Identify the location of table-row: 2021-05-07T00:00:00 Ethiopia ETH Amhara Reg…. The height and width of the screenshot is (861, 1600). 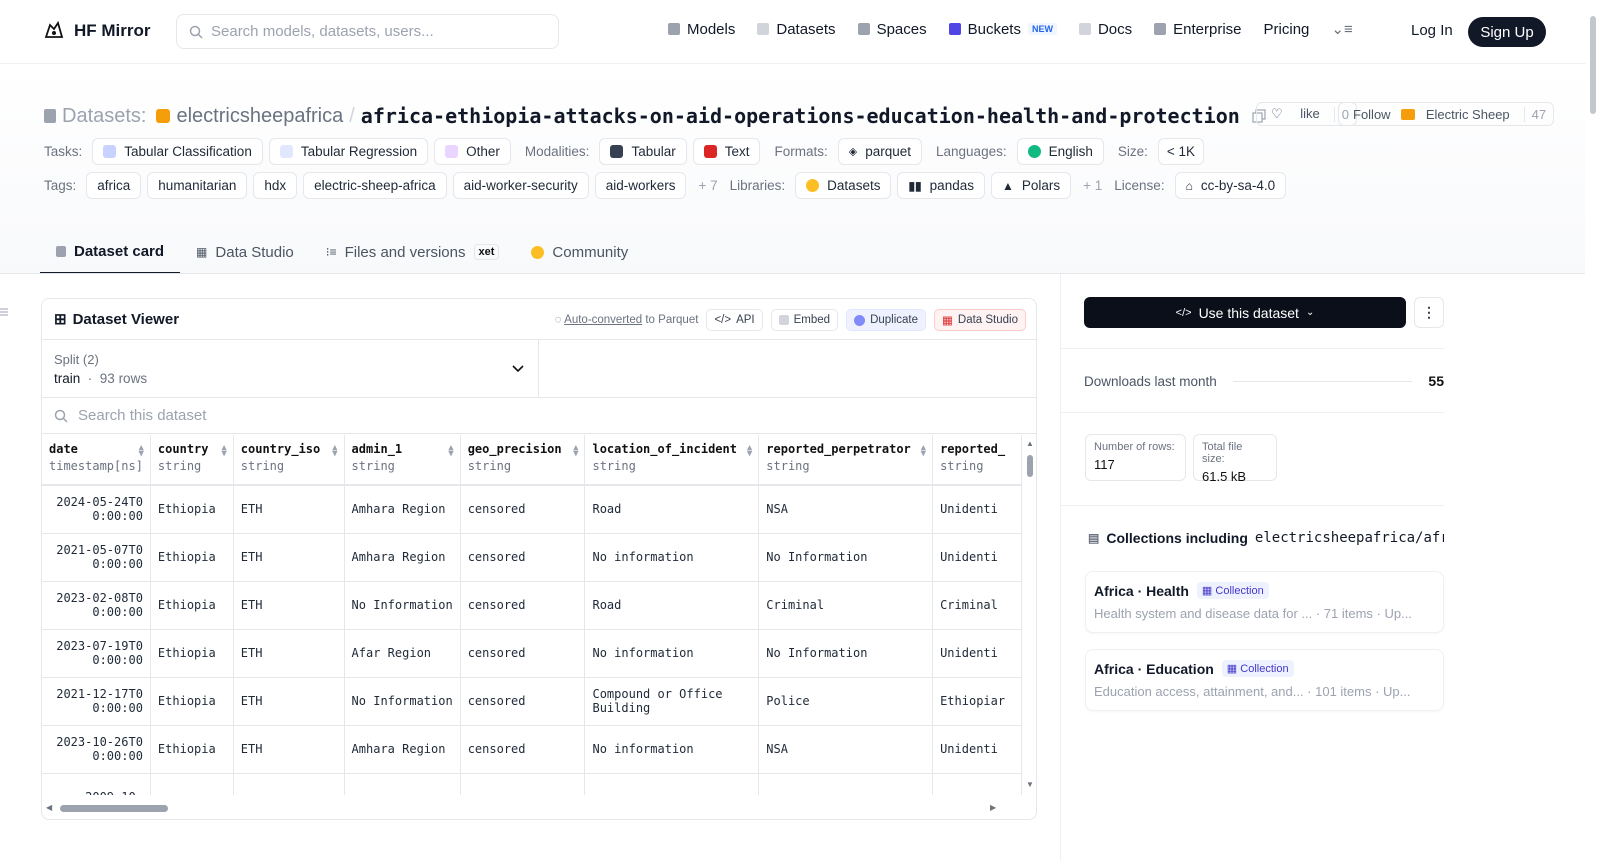
(532, 557).